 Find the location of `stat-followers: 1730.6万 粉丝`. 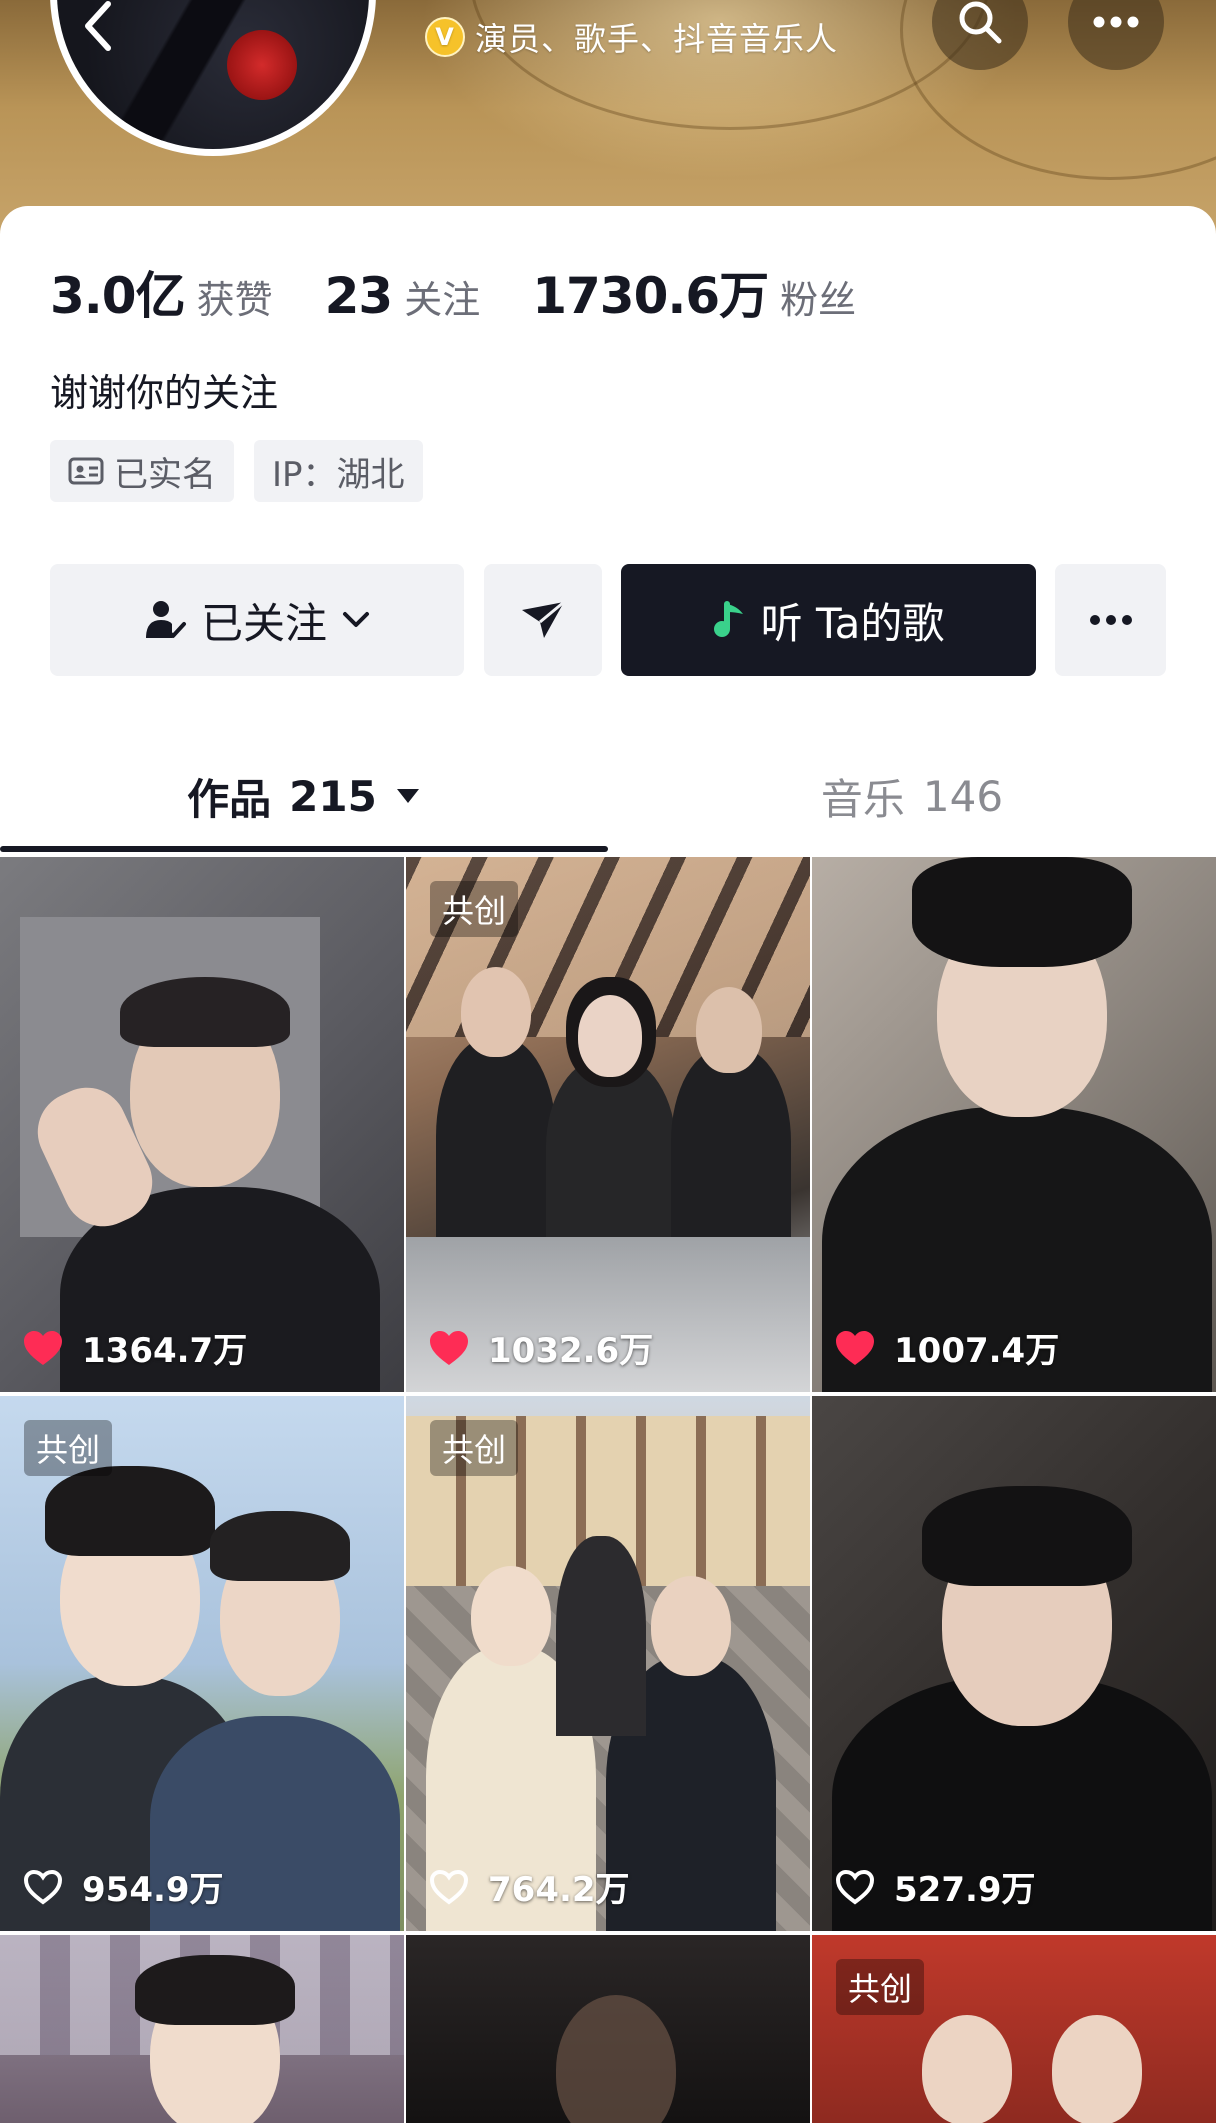

stat-followers: 1730.6万 粉丝 is located at coordinates (694, 292).